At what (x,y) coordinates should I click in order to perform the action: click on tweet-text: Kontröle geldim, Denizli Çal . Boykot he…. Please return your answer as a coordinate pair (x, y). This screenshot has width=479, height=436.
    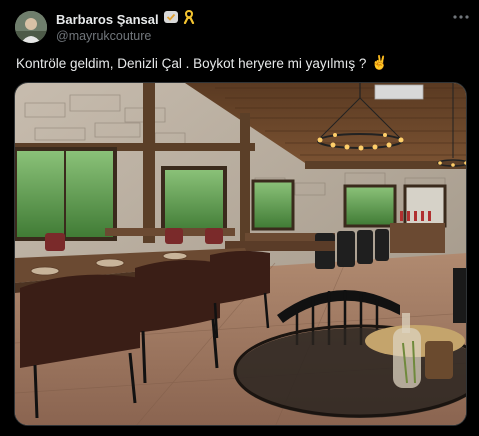
    Looking at the image, I should click on (202, 63).